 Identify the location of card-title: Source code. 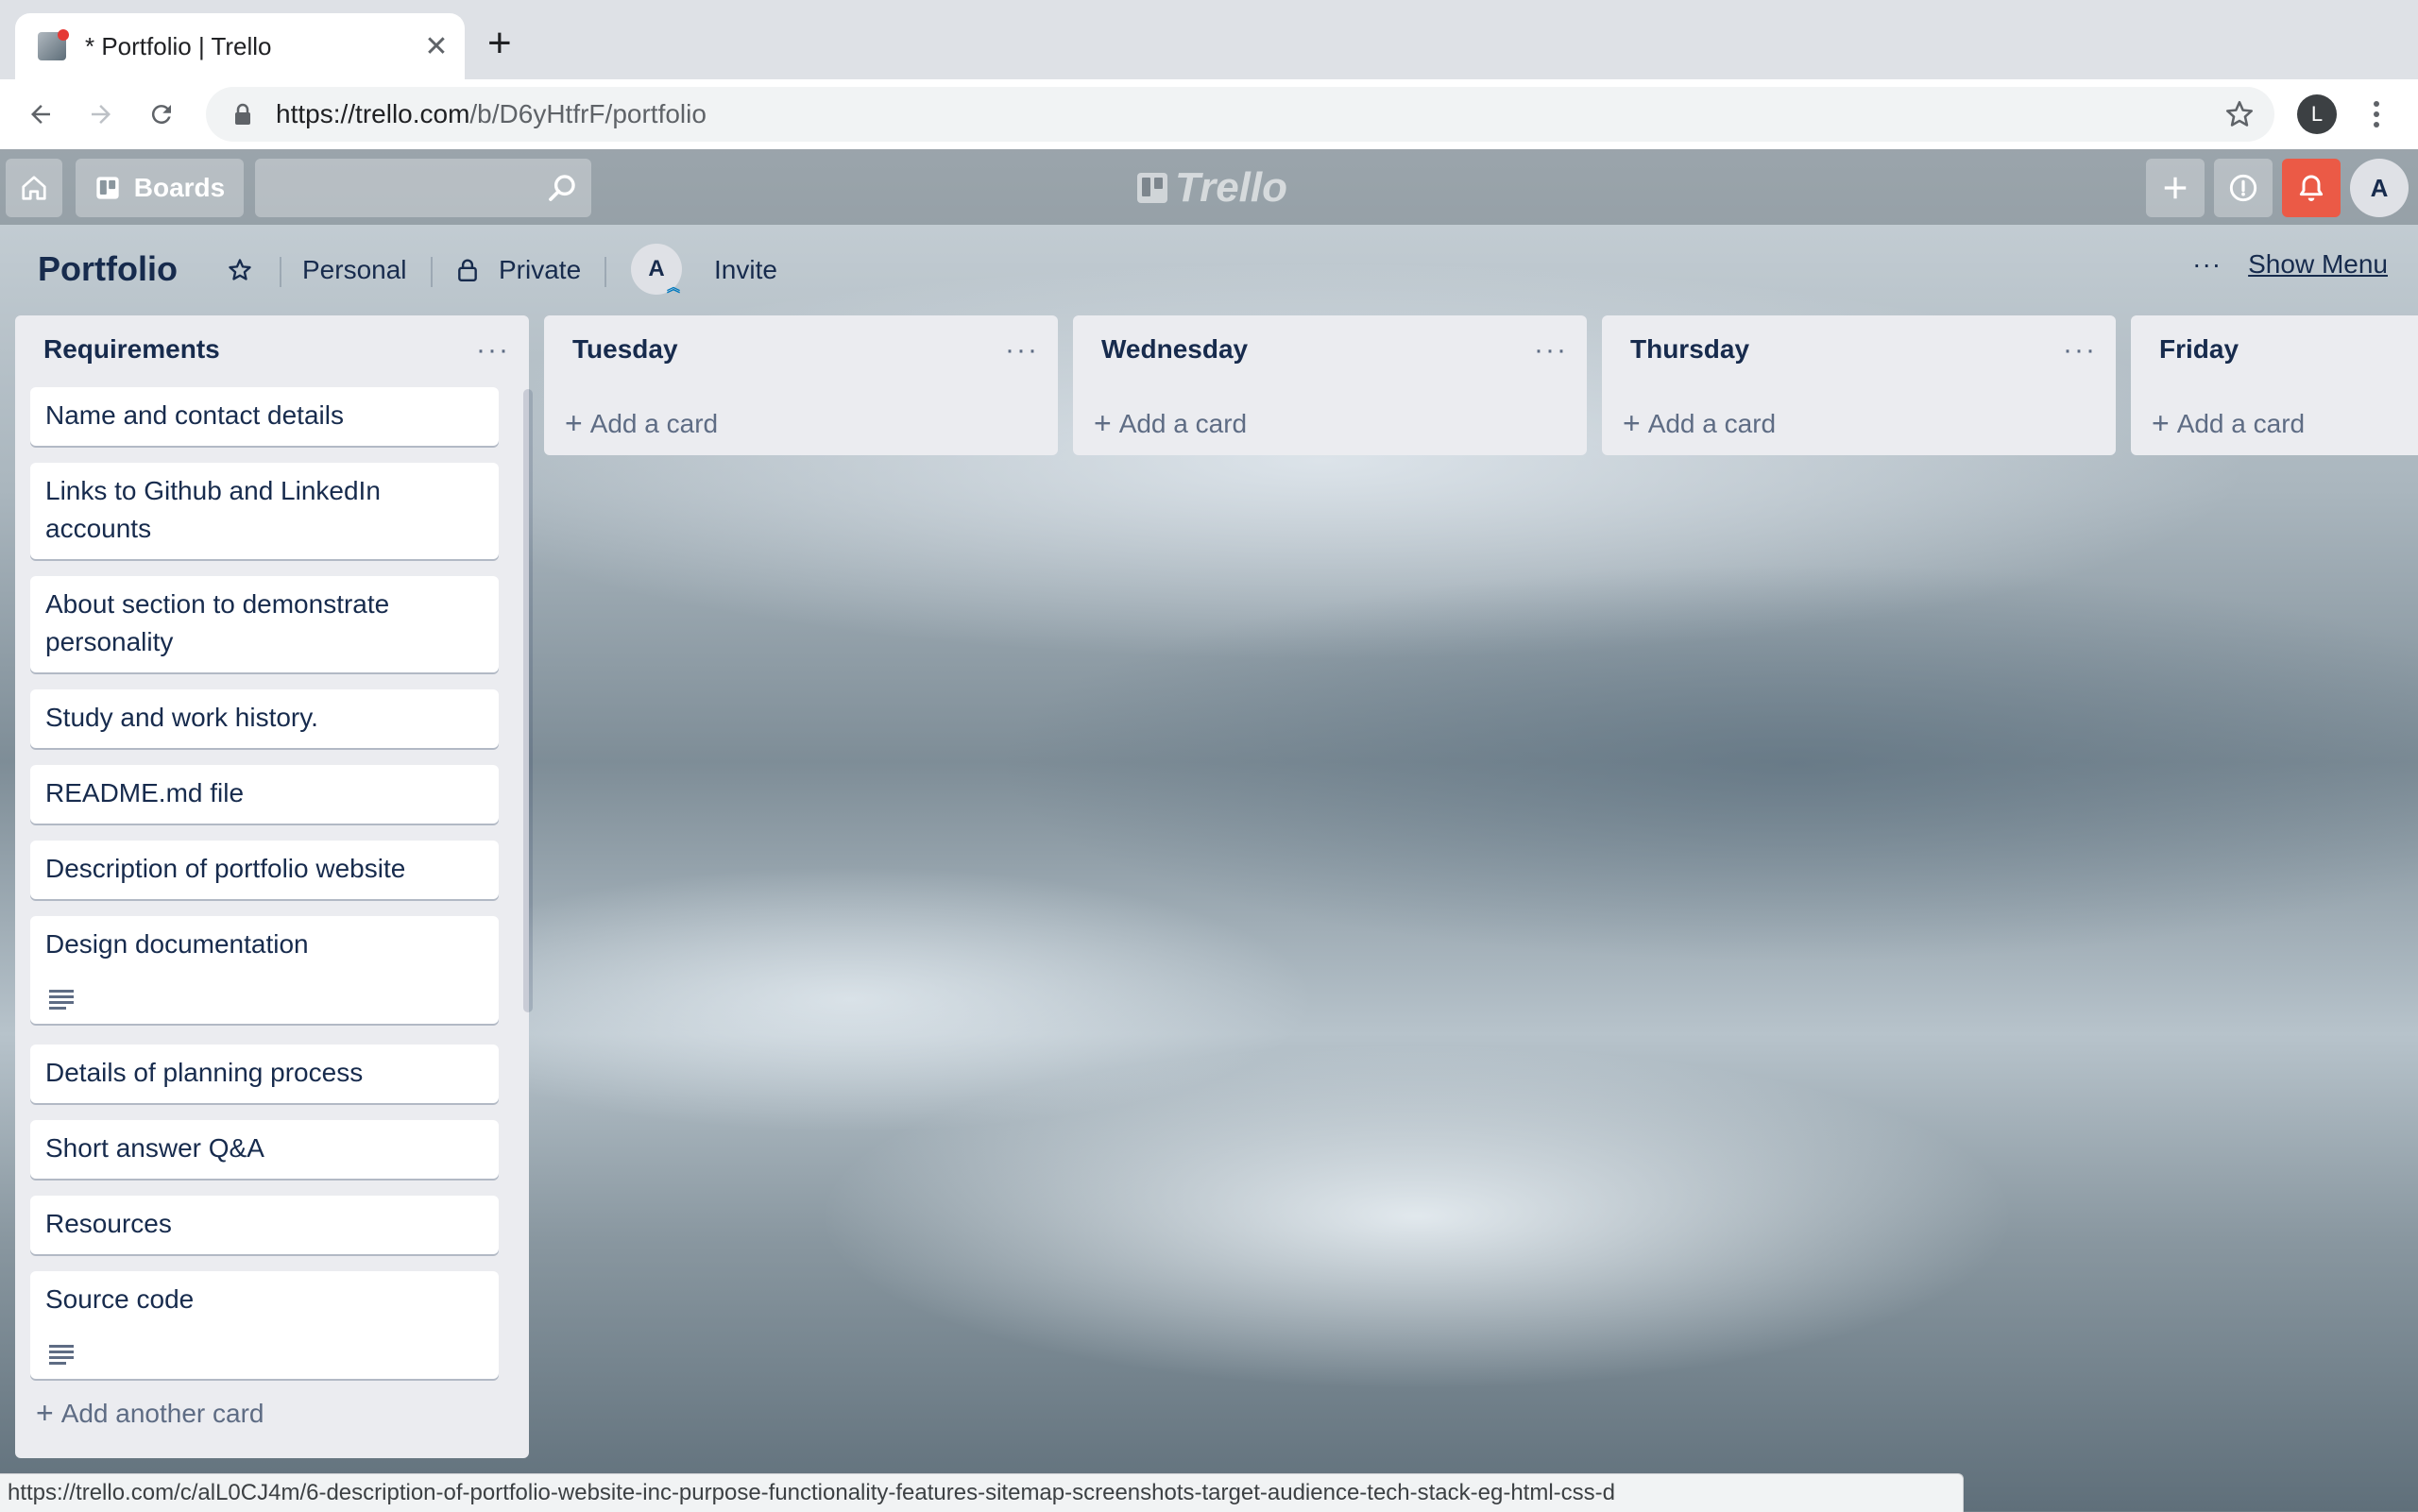
(120, 1299).